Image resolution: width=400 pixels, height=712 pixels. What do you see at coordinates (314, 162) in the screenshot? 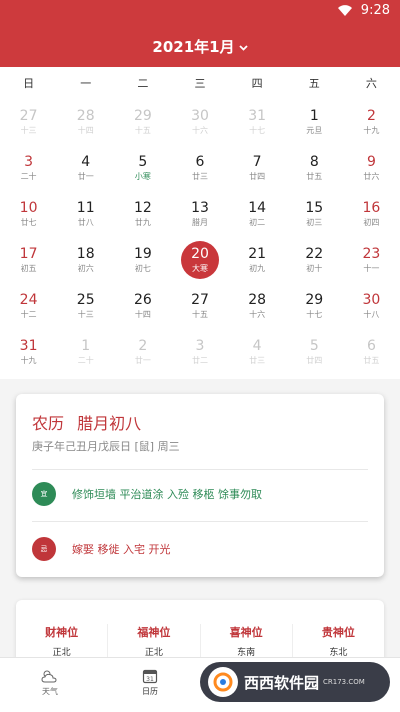
I see `day-number: 8` at bounding box center [314, 162].